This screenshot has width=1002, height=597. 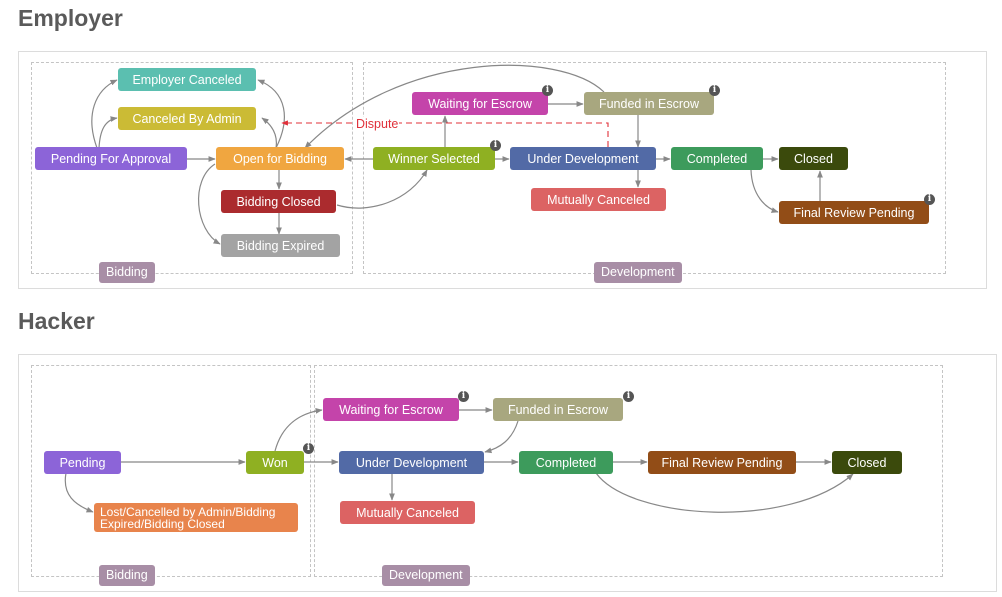 I want to click on hacker-node-waiting-for-escrow: Waiting for Escrow, so click(x=391, y=409).